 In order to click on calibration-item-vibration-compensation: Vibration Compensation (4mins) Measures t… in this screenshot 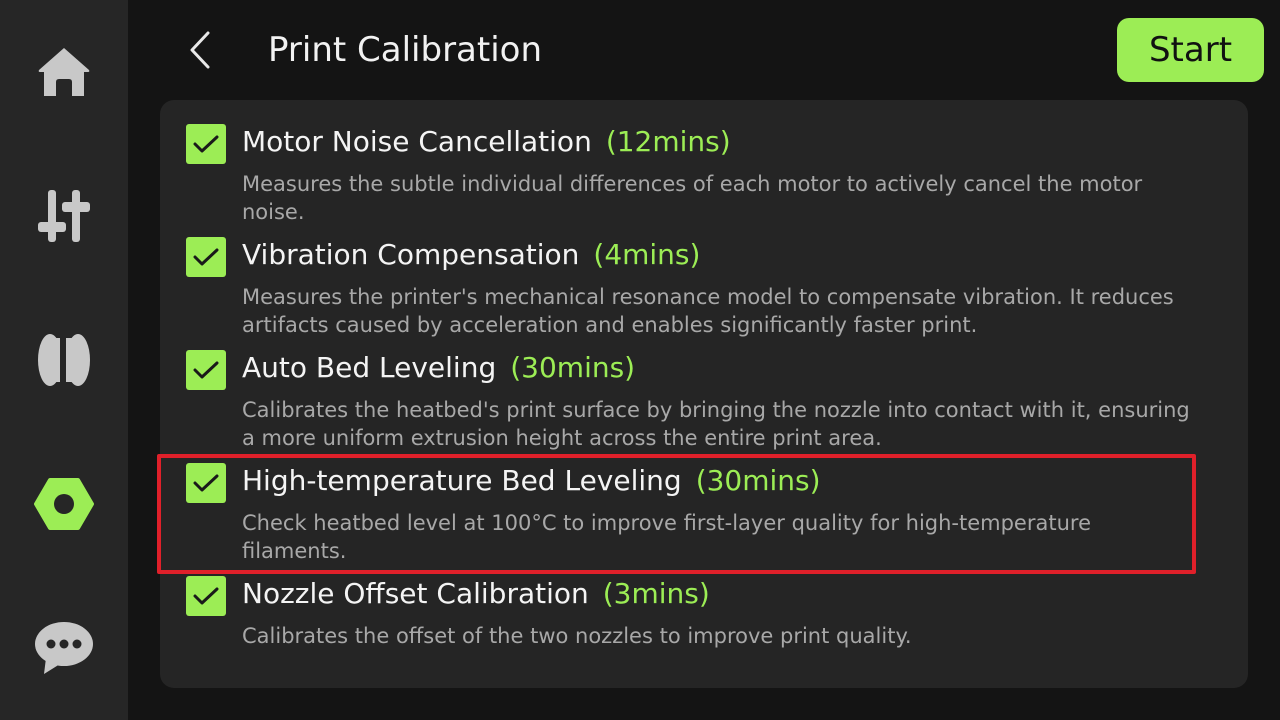, I will do `click(704, 275)`.